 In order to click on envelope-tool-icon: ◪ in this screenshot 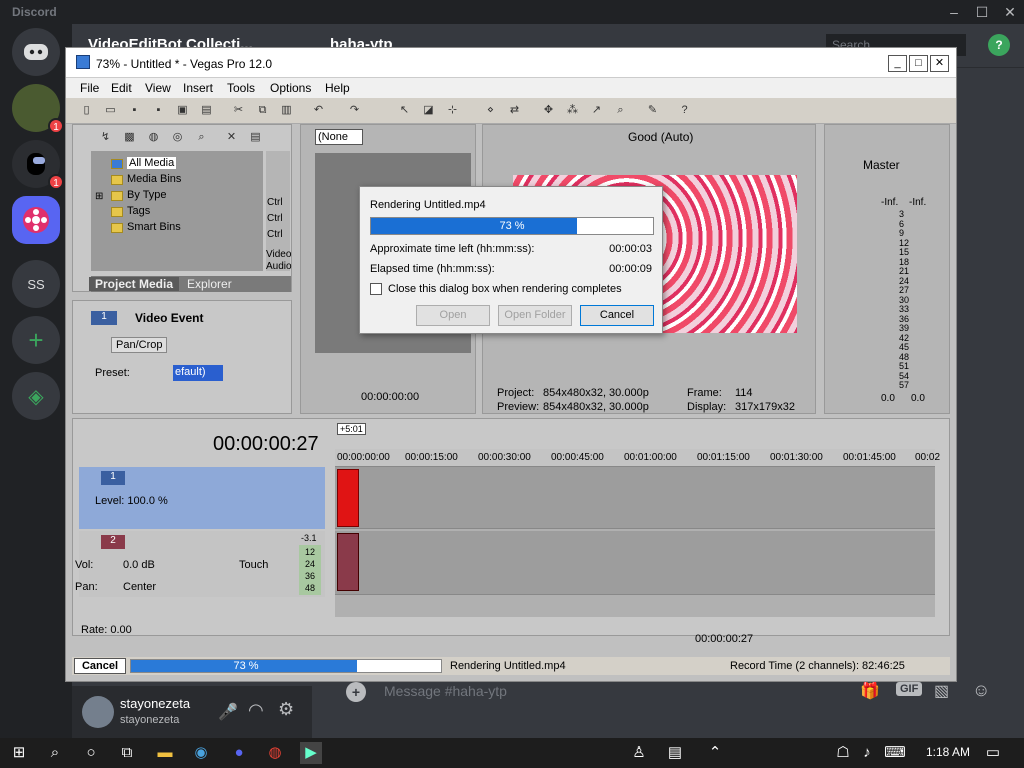, I will do `click(428, 110)`.